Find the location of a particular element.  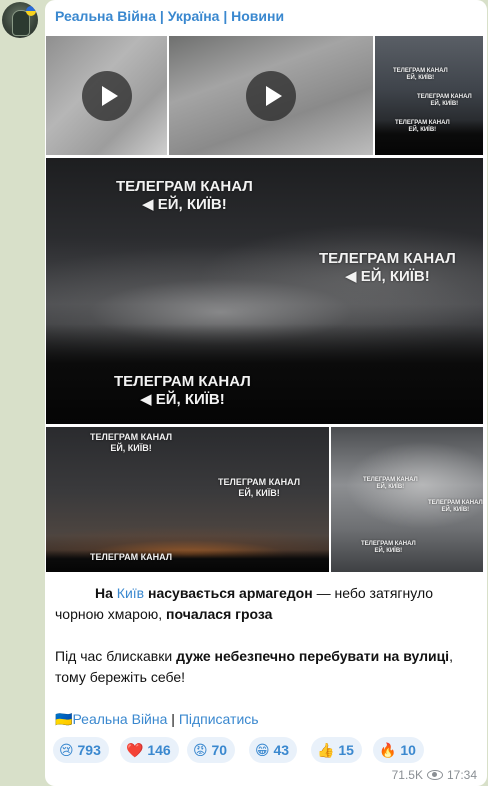

ukraine-flag-emoji: 🇺🇦 is located at coordinates (64, 719).